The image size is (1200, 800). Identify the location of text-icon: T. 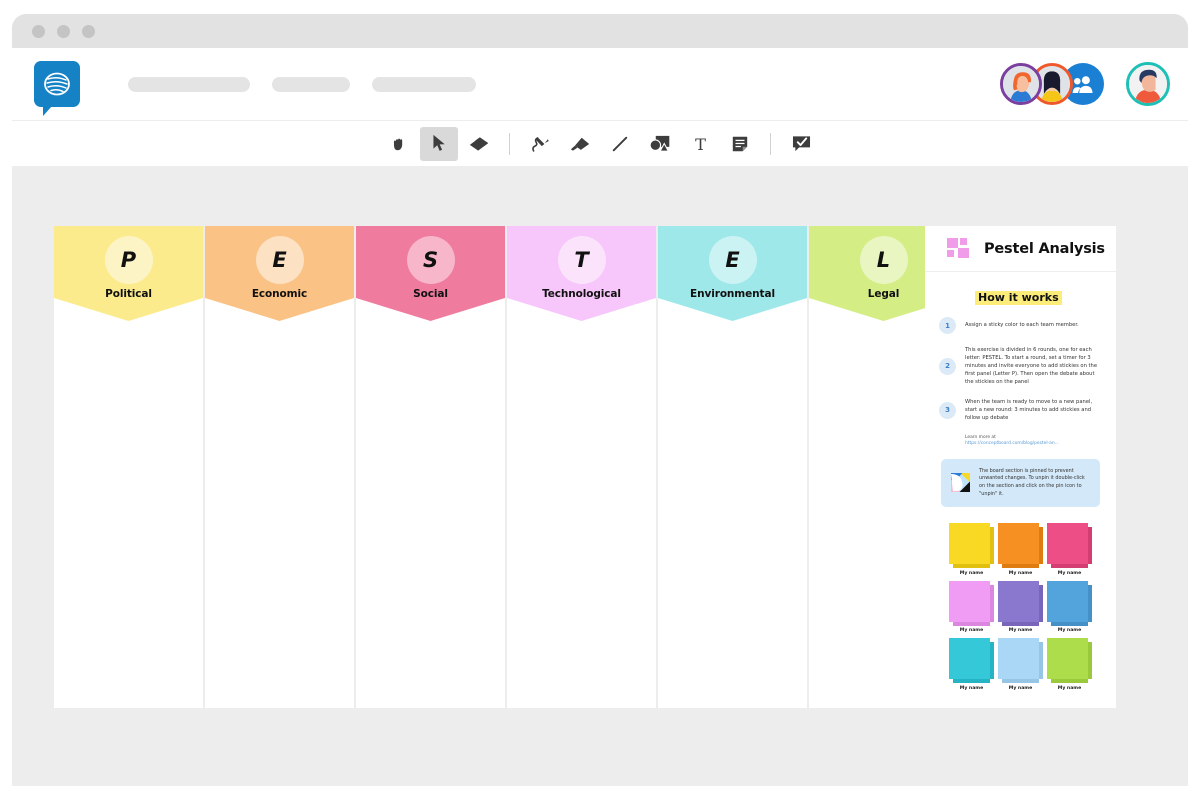
(700, 144).